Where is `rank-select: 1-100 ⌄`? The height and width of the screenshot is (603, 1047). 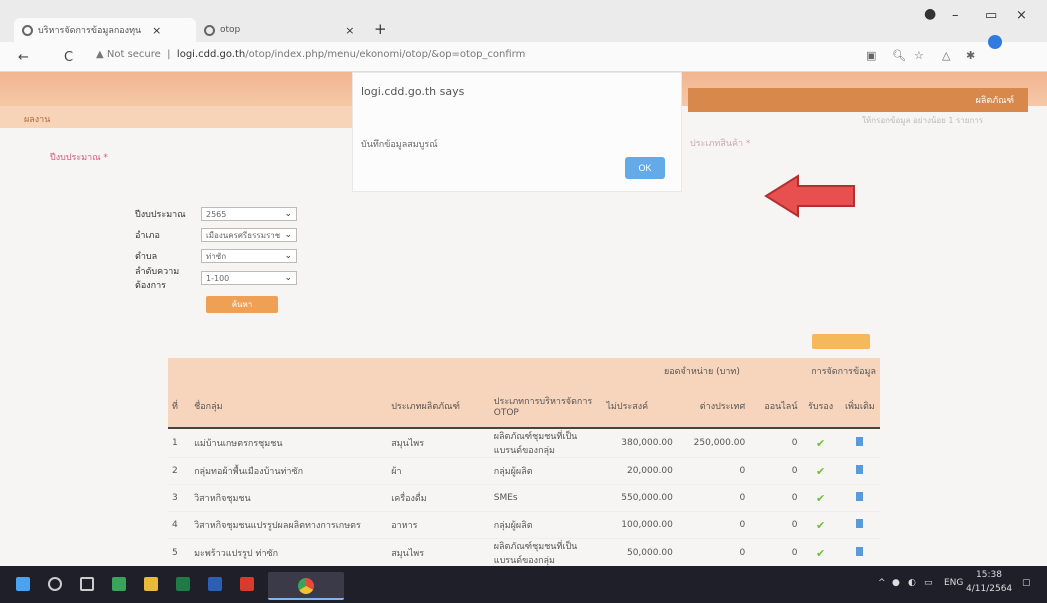 rank-select: 1-100 ⌄ is located at coordinates (249, 278).